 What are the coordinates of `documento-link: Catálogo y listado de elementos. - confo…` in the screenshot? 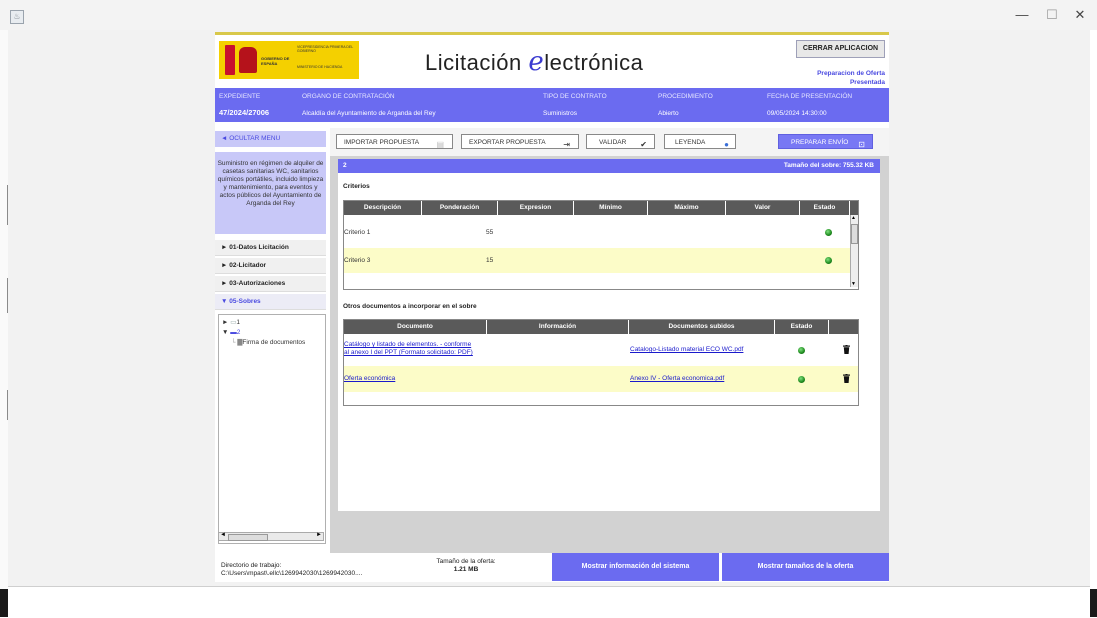 It's located at (408, 349).